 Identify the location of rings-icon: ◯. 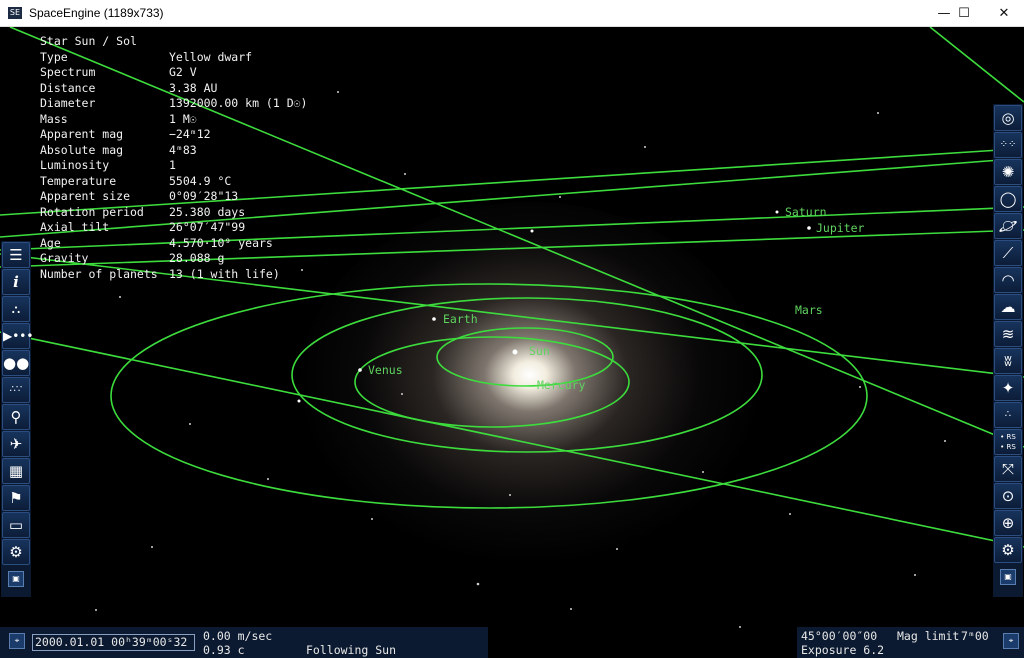
(1008, 199).